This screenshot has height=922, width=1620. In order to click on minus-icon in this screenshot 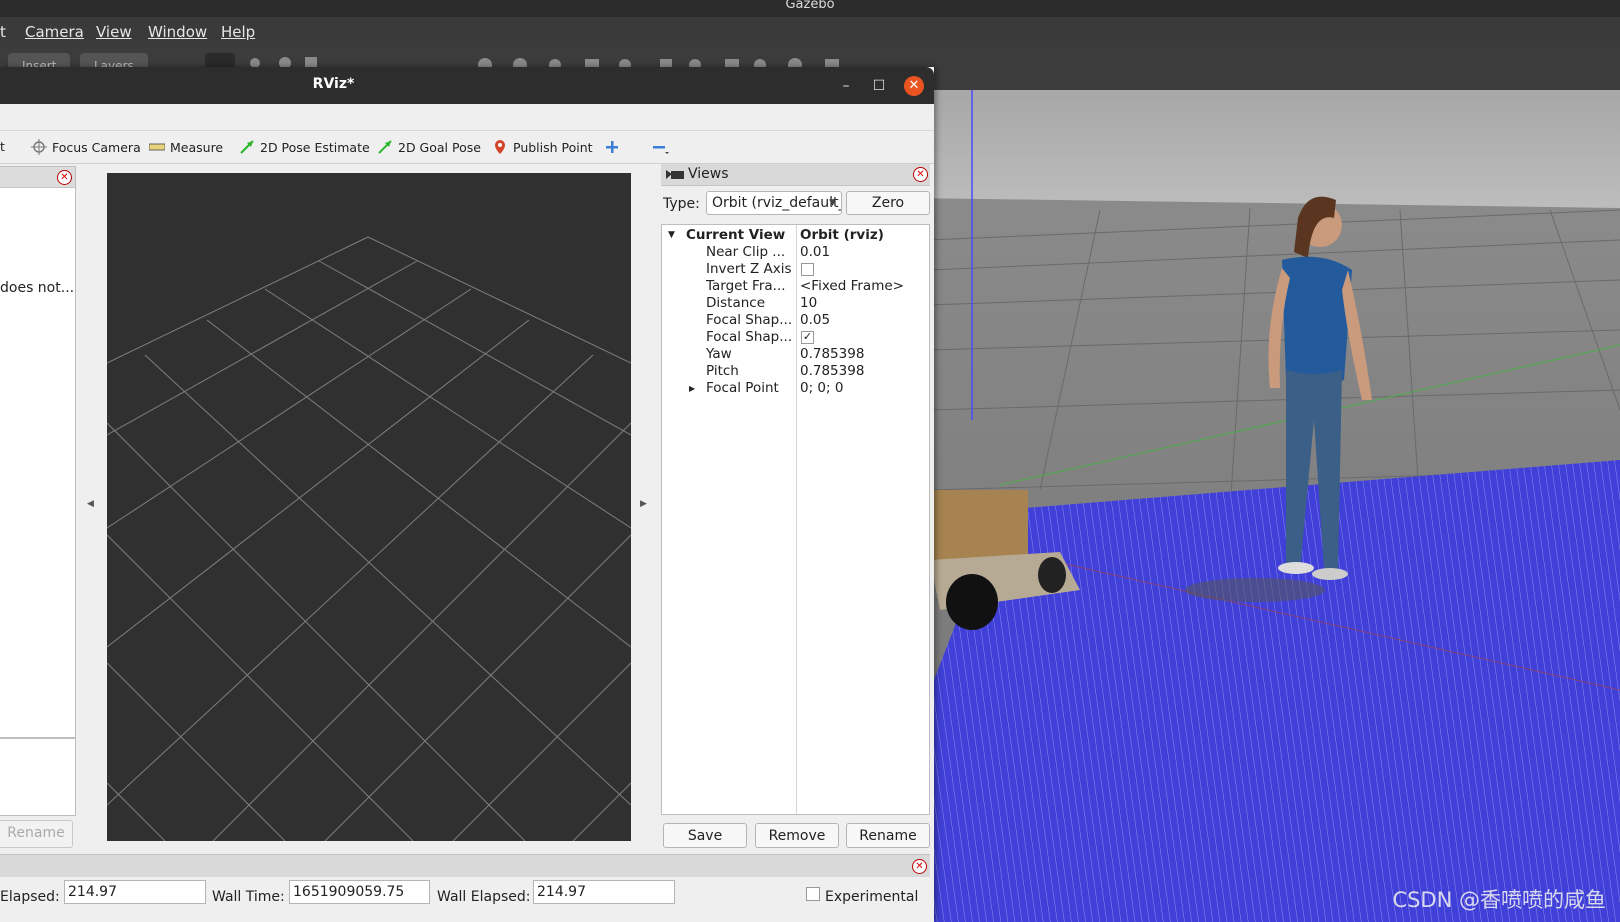, I will do `click(660, 147)`.